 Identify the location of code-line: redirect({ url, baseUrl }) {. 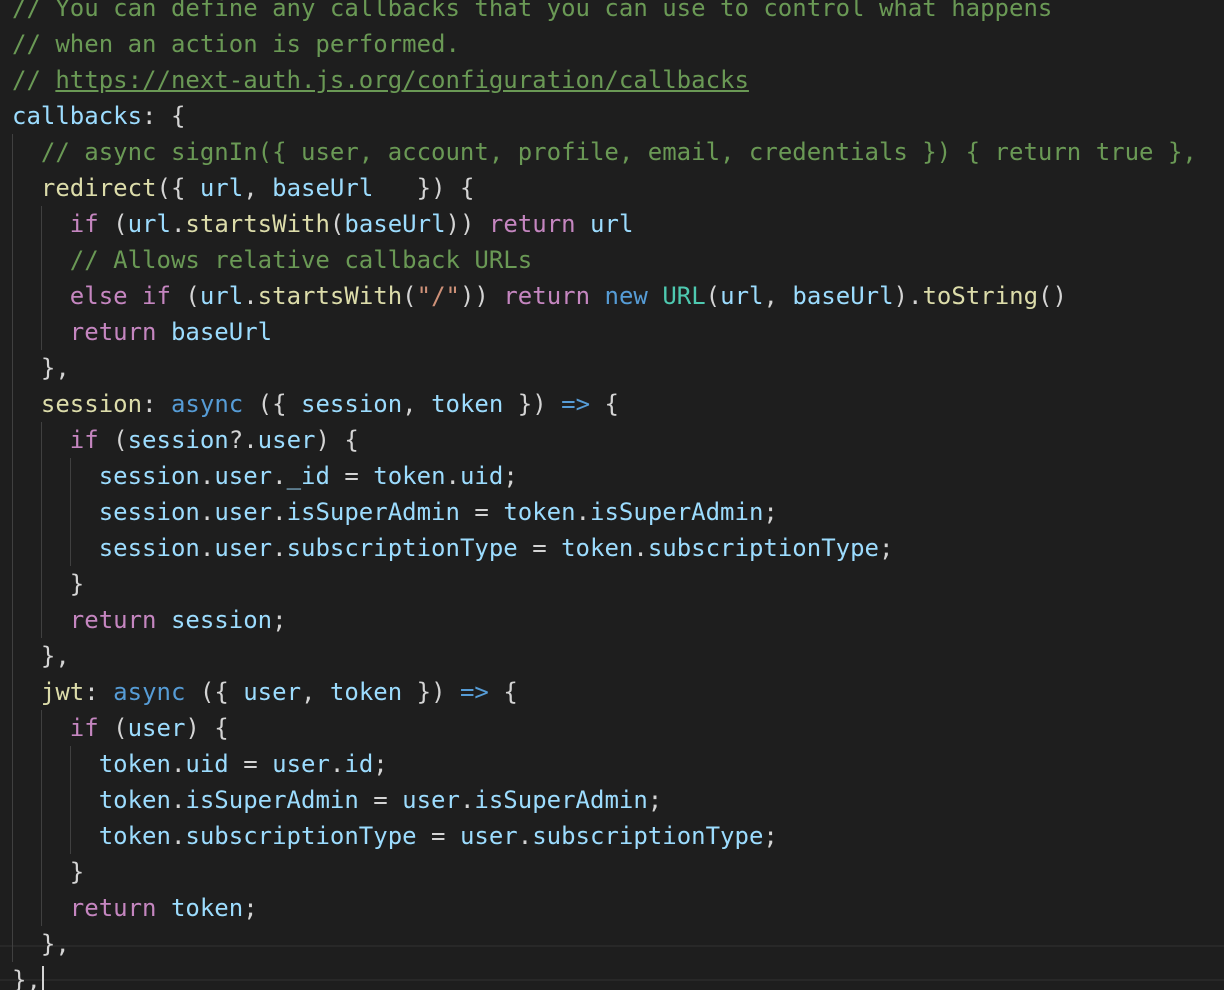
(612, 188).